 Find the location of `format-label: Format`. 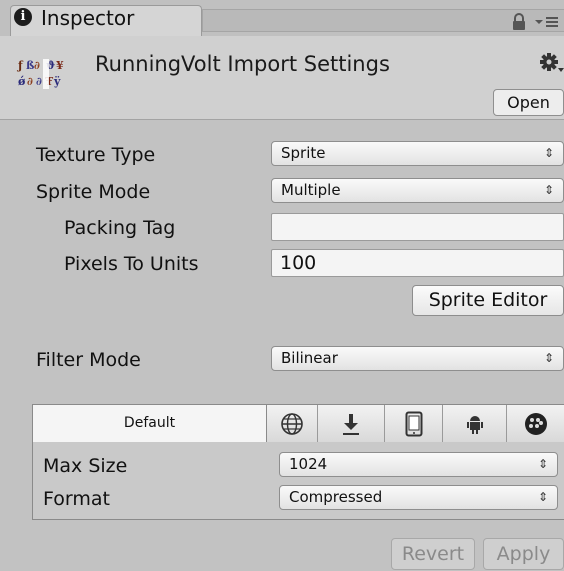

format-label: Format is located at coordinates (76, 499).